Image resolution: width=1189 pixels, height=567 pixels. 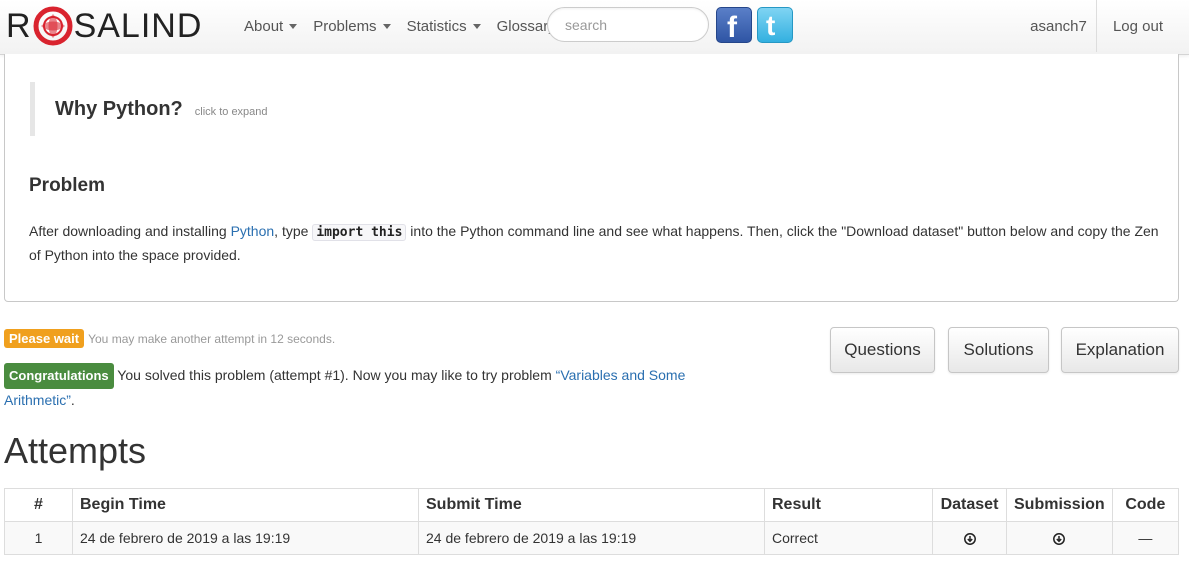 What do you see at coordinates (264, 26) in the screenshot?
I see `nav-about-label: About` at bounding box center [264, 26].